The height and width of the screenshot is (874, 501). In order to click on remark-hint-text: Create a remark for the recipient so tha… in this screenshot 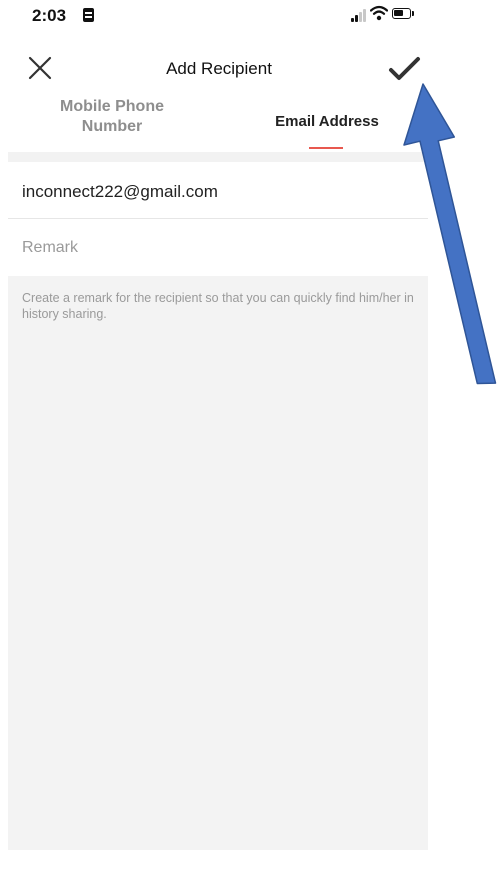, I will do `click(218, 306)`.